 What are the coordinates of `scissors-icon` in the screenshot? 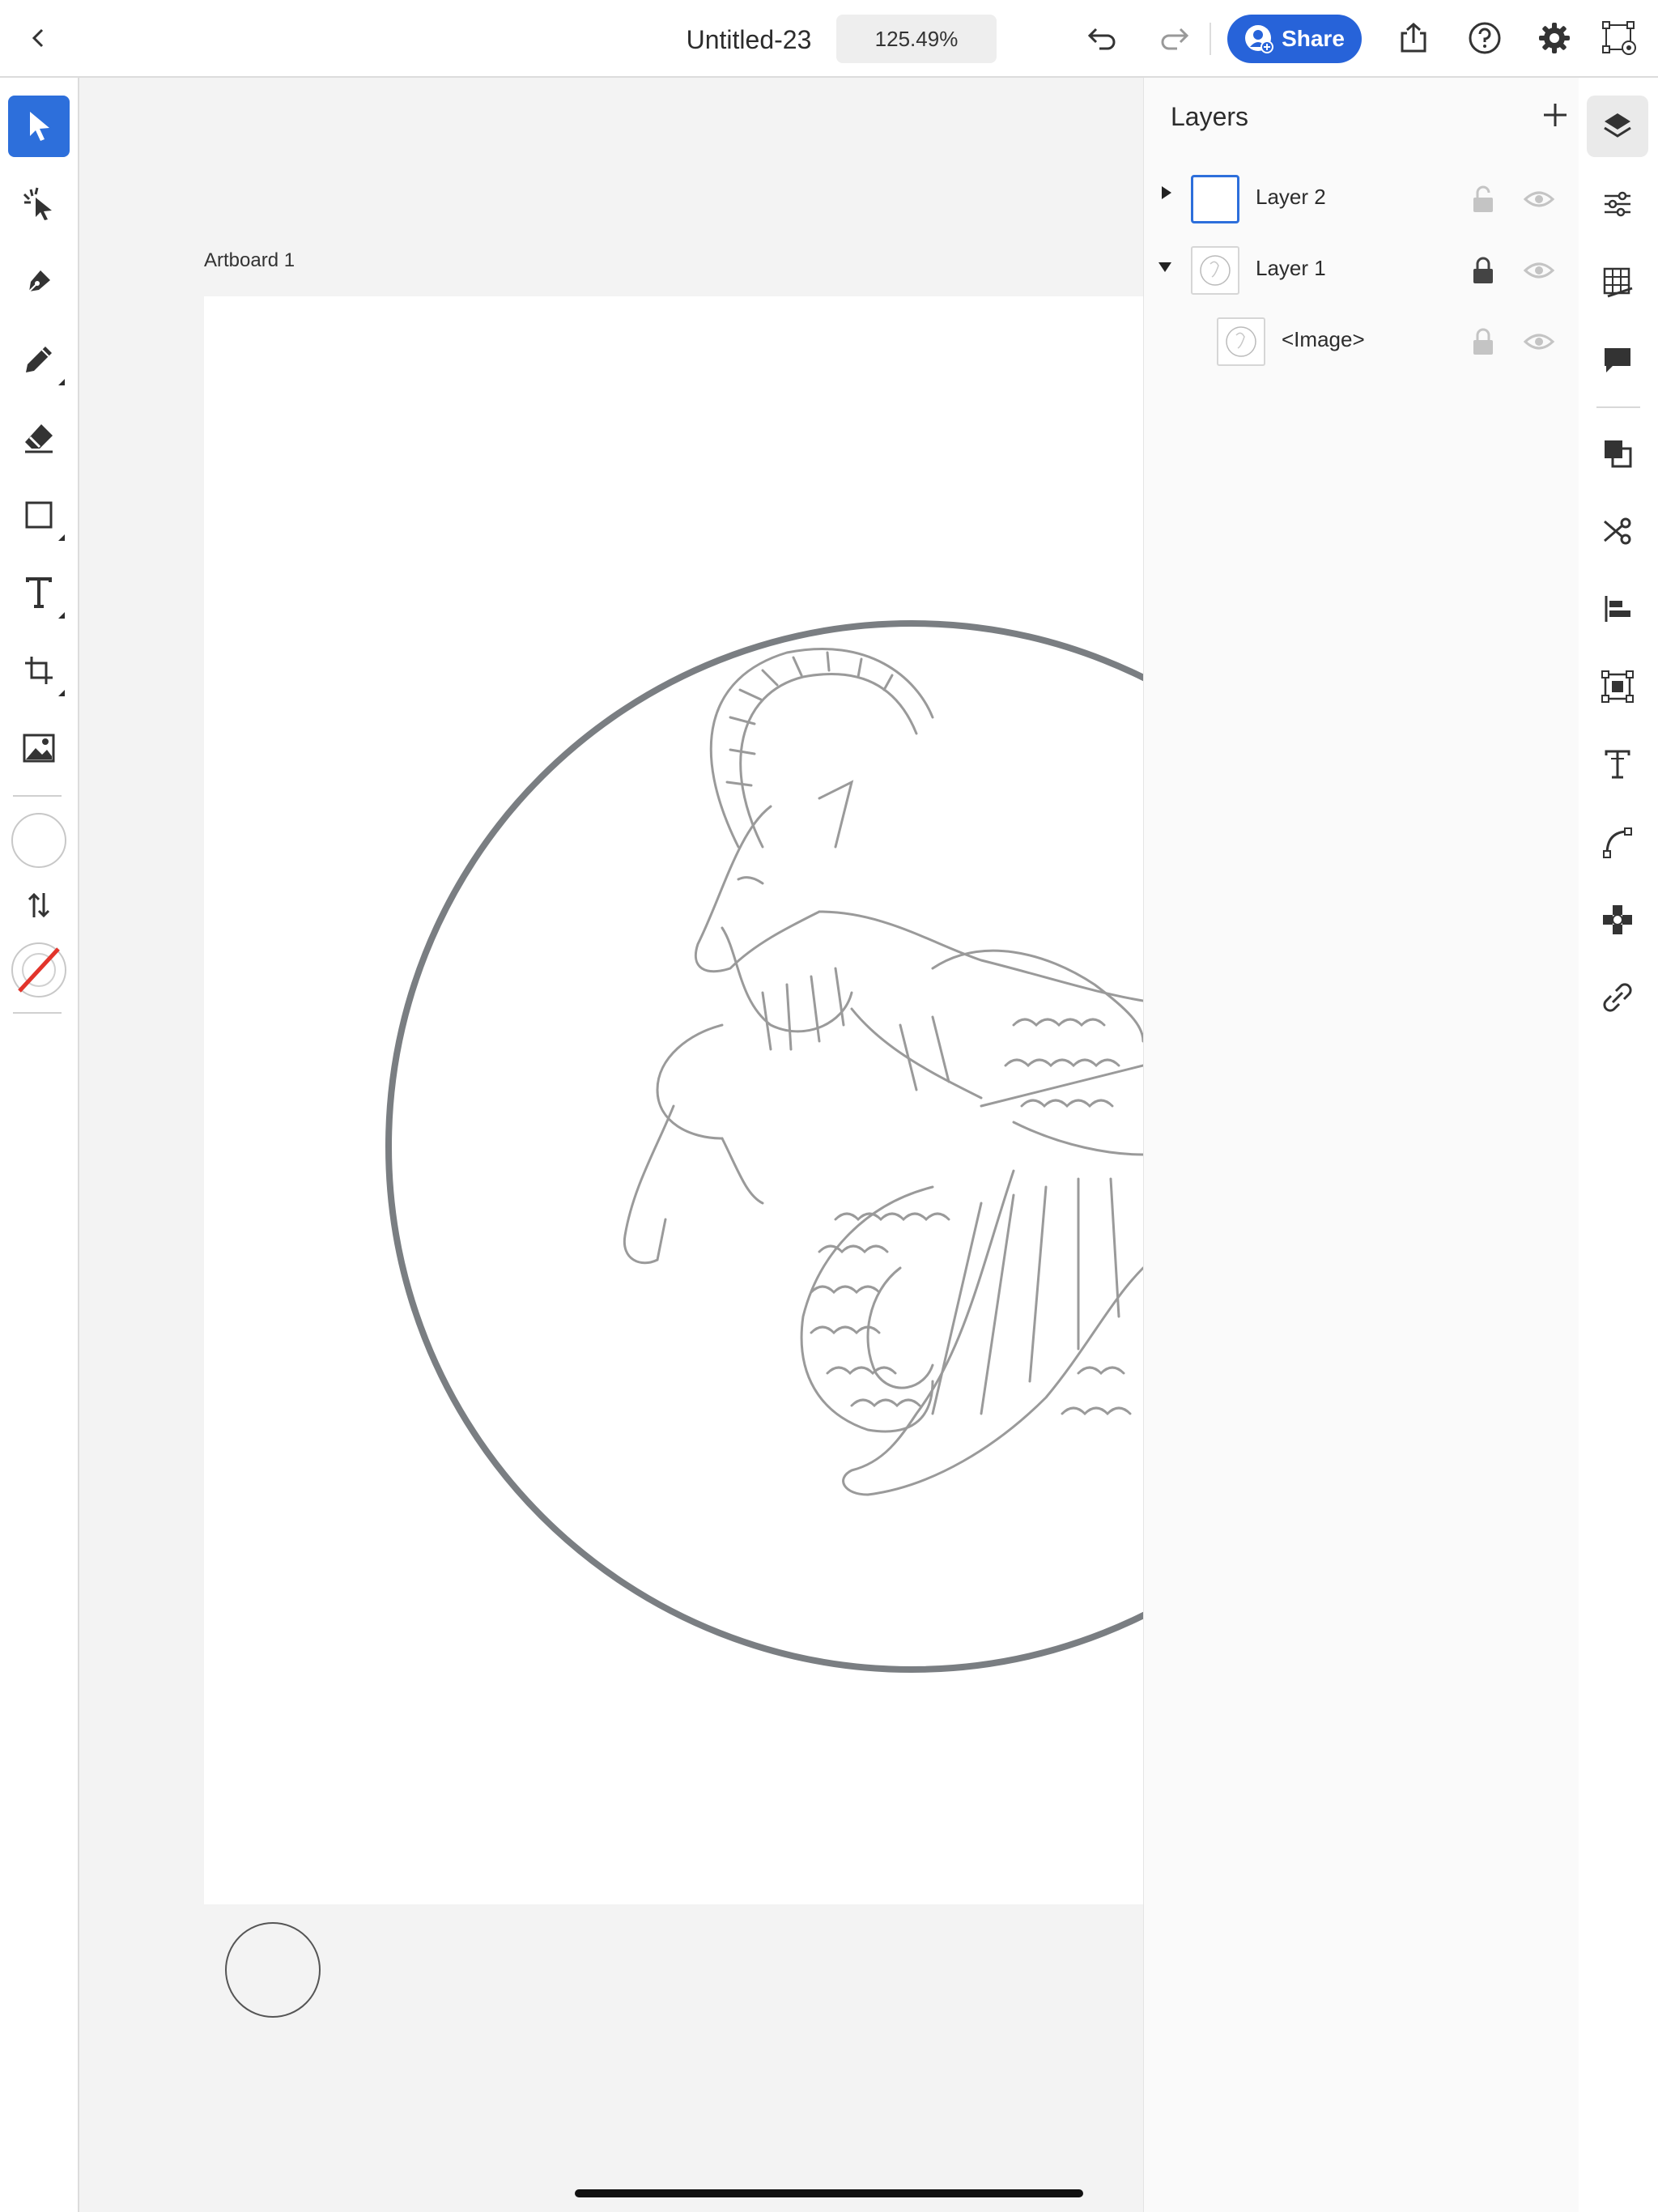 It's located at (1617, 531).